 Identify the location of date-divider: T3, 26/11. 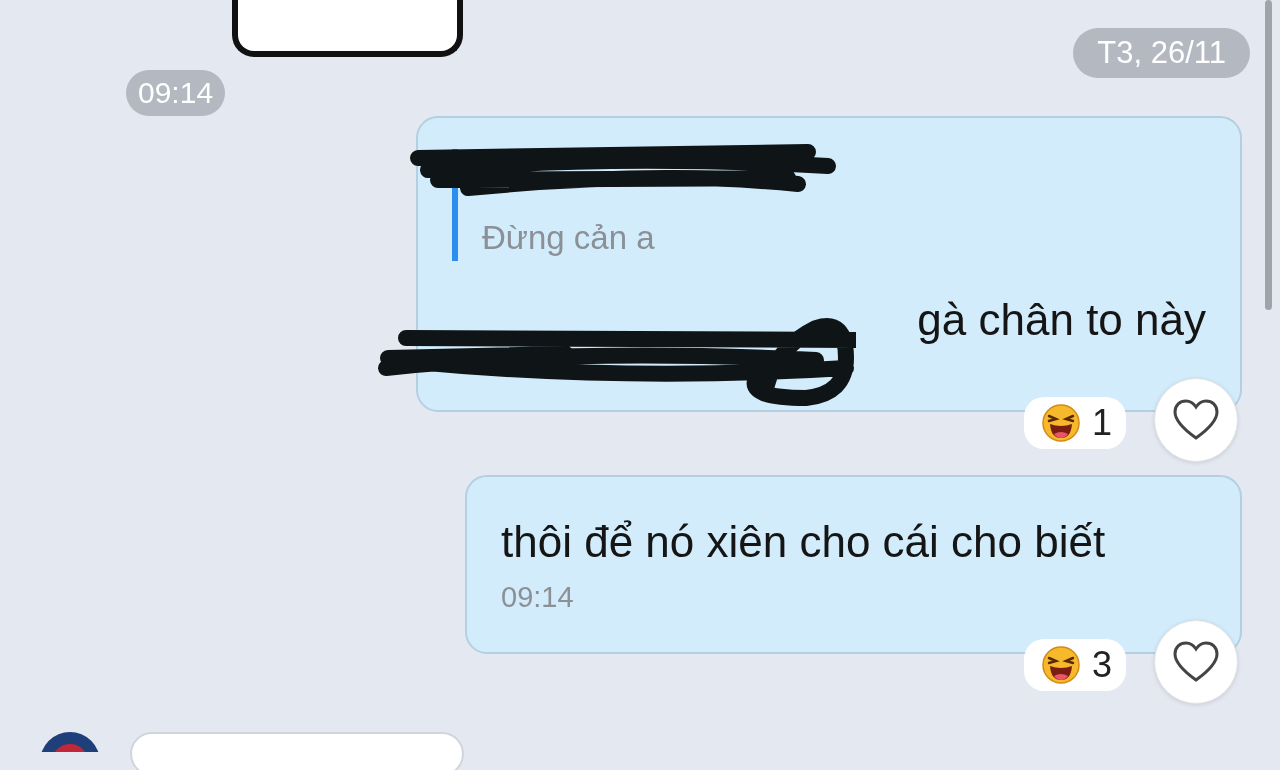
(1161, 53).